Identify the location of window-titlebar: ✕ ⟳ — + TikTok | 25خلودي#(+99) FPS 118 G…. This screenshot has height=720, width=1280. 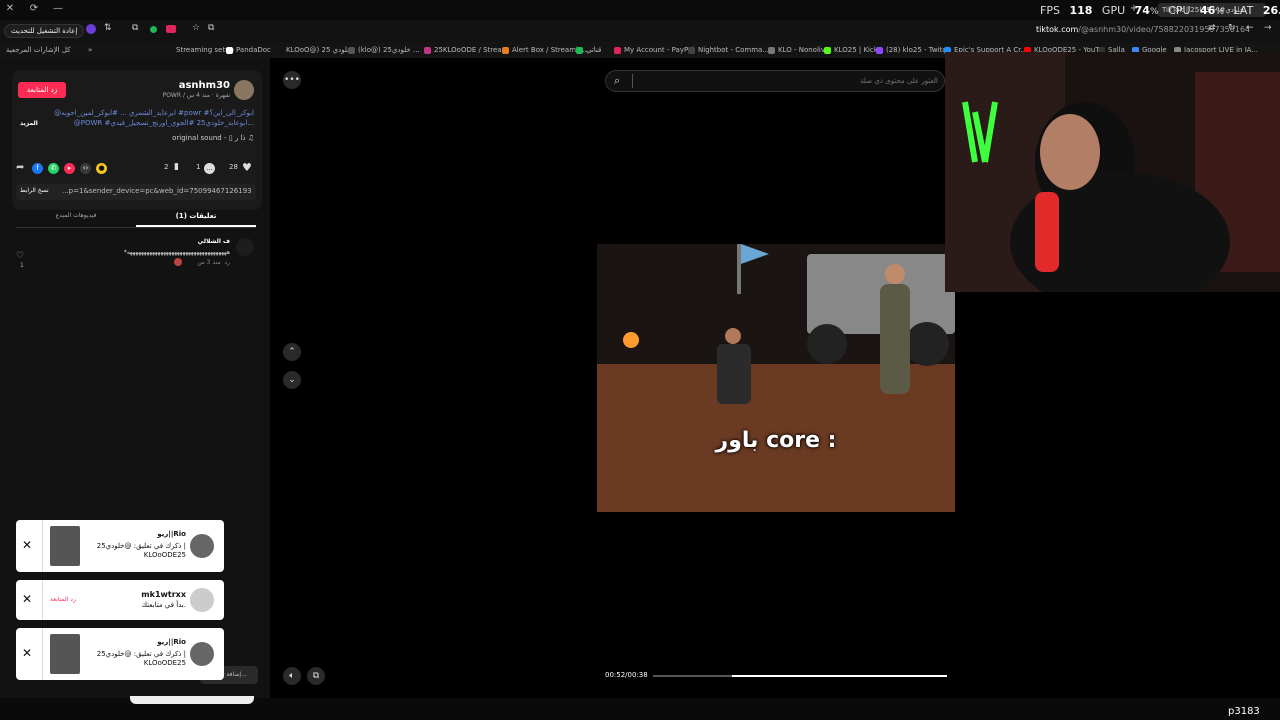
(640, 10).